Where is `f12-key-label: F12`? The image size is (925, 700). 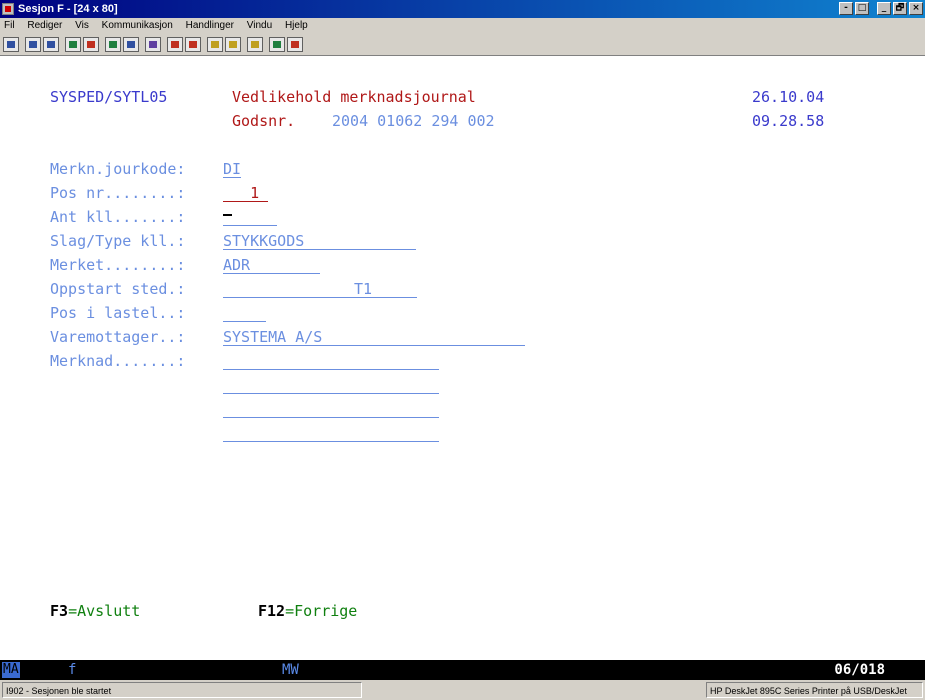
f12-key-label: F12 is located at coordinates (272, 611).